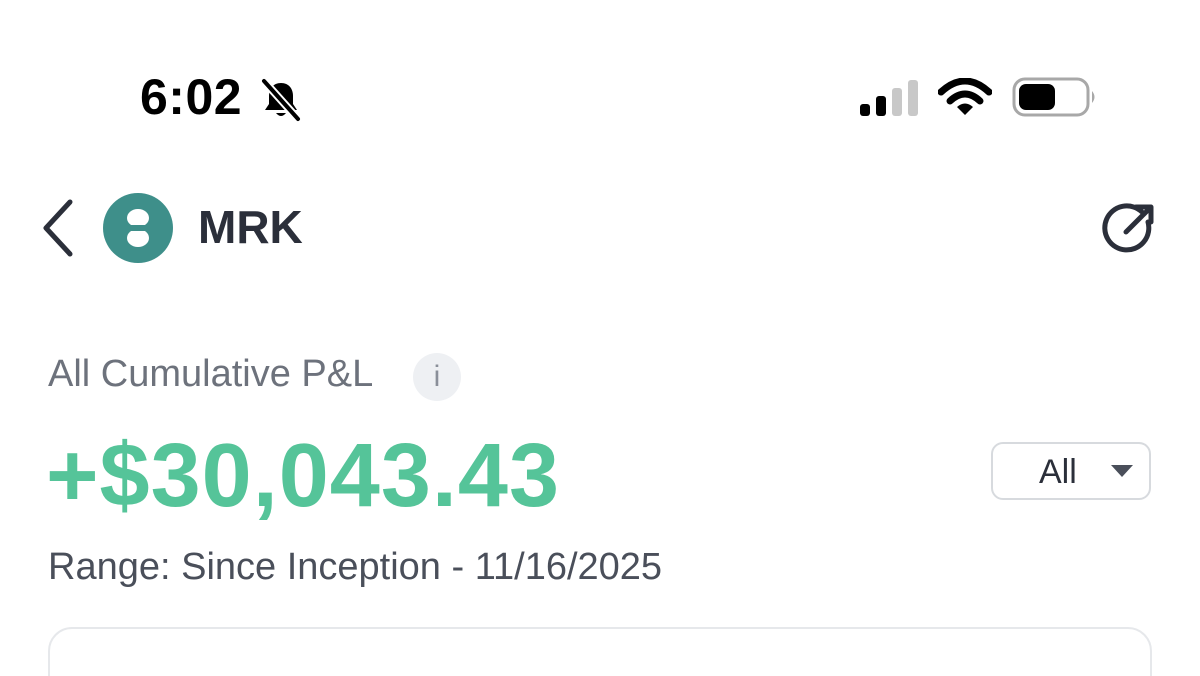 This screenshot has height=676, width=1200. Describe the element at coordinates (1129, 229) in the screenshot. I see `share-icon` at that location.